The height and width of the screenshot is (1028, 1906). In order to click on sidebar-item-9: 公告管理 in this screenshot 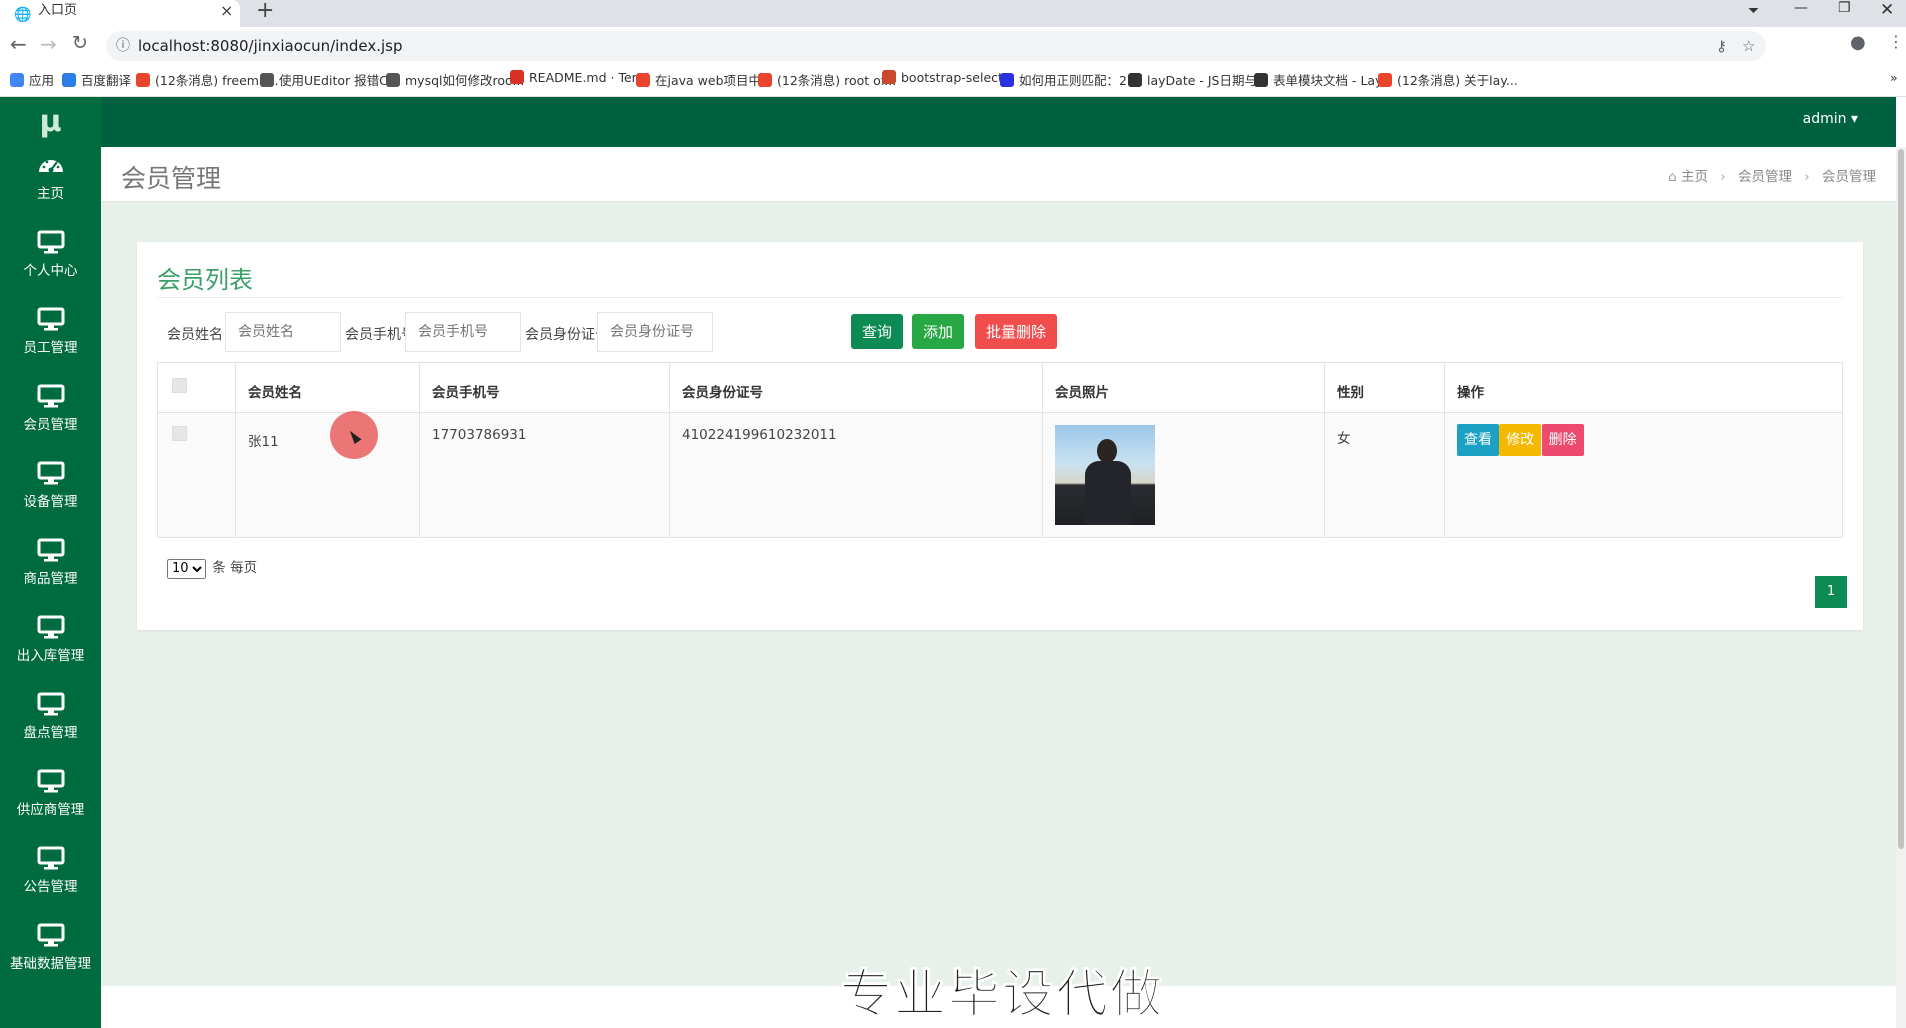, I will do `click(50, 878)`.